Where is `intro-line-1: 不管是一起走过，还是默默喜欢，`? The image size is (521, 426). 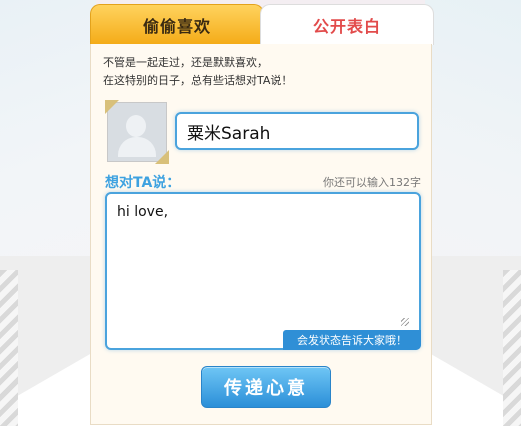 intro-line-1: 不管是一起走过，还是默默喜欢， is located at coordinates (185, 62).